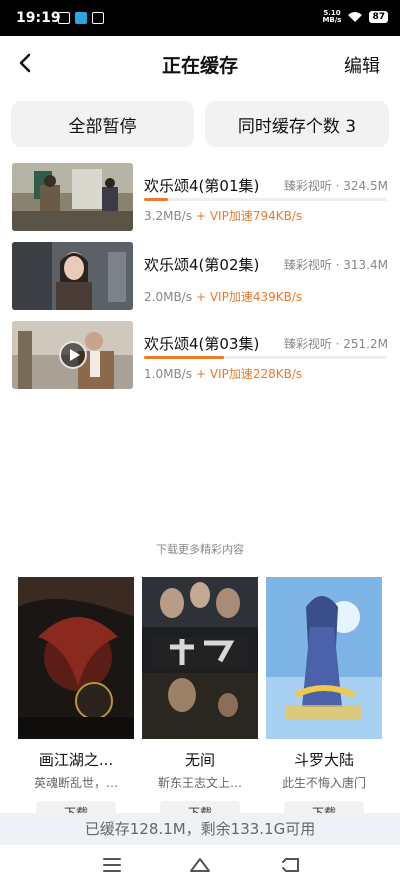  I want to click on task-size: 324.5M, so click(365, 186).